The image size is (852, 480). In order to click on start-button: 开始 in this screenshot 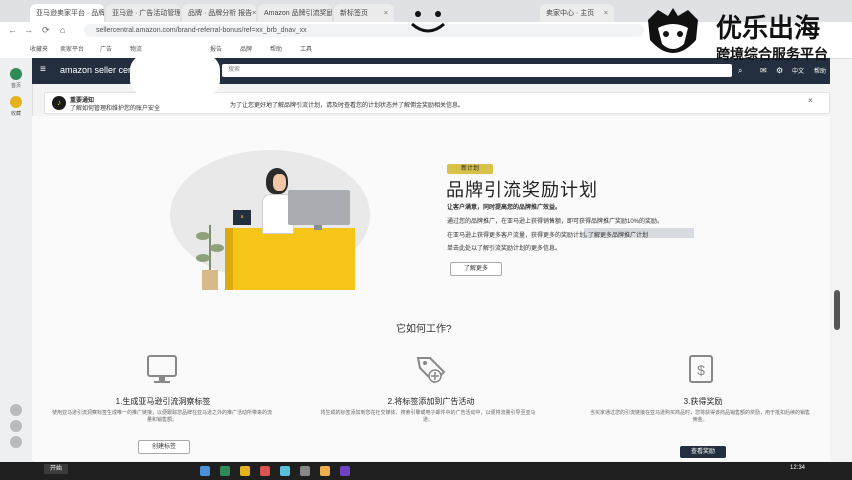, I will do `click(56, 469)`.